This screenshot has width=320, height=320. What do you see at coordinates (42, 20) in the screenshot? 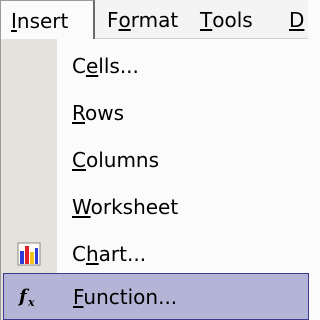
I see `menu-insert-label: nsert` at bounding box center [42, 20].